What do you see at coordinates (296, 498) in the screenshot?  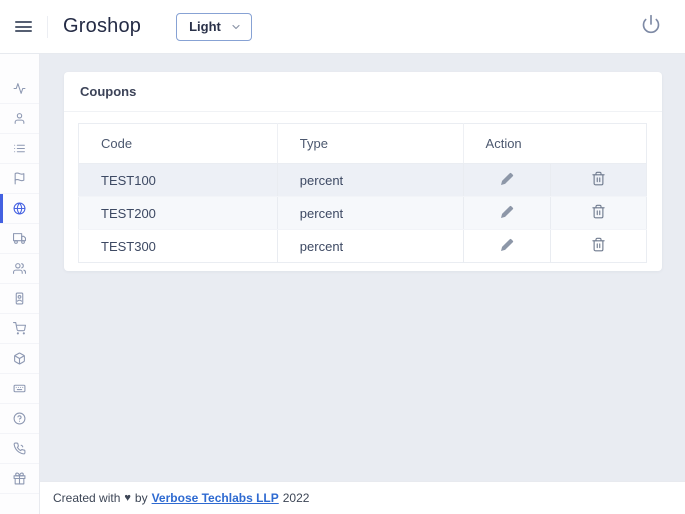 I see `footer-year: 2022` at bounding box center [296, 498].